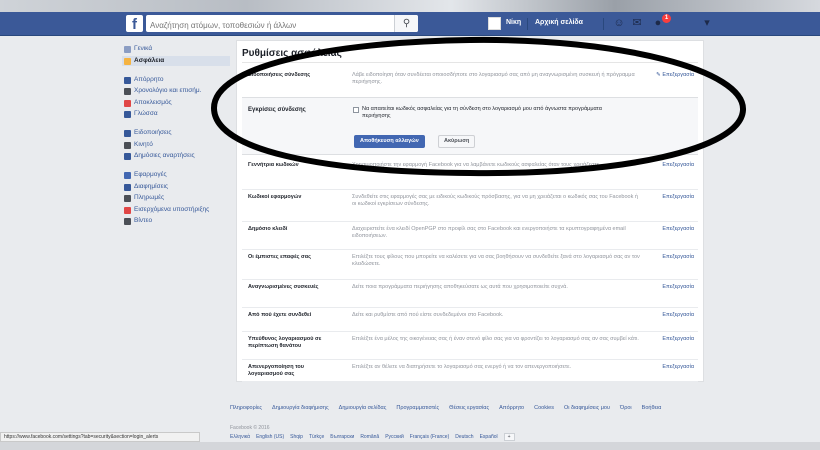 The image size is (820, 450). I want to click on require-code-checkbox, so click(356, 110).